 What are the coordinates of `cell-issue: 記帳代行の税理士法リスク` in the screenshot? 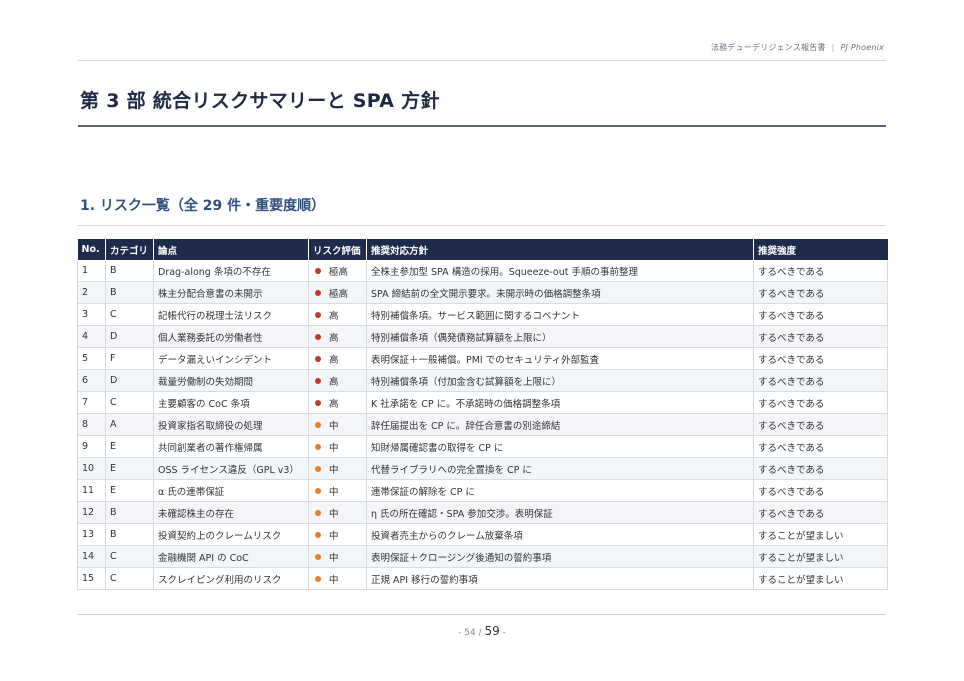 It's located at (231, 314).